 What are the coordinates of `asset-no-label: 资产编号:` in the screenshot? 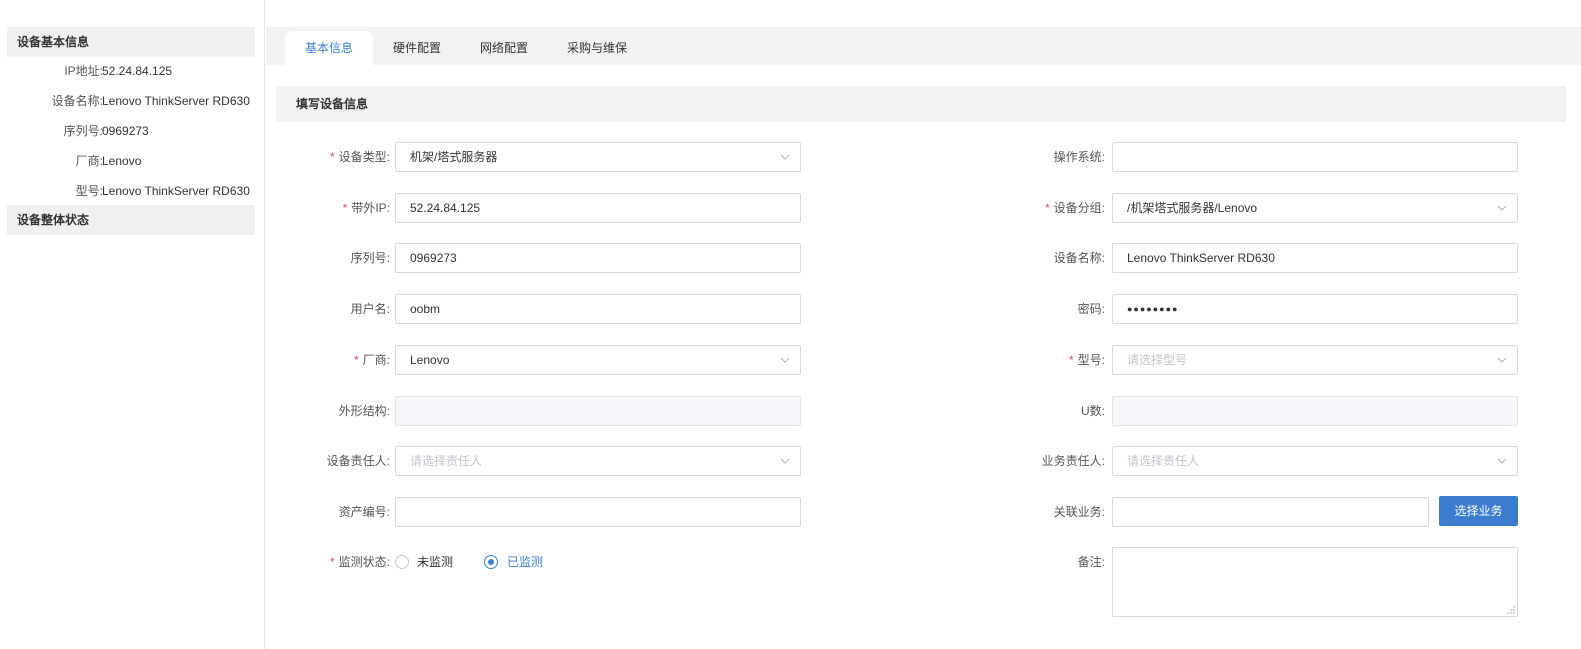 It's located at (364, 512).